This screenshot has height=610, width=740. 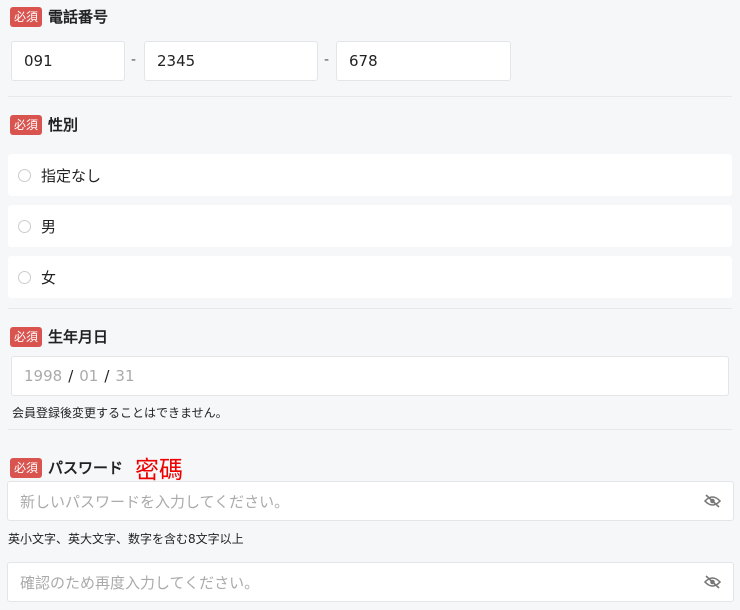 What do you see at coordinates (159, 470) in the screenshot?
I see `password-annotation: 密碼` at bounding box center [159, 470].